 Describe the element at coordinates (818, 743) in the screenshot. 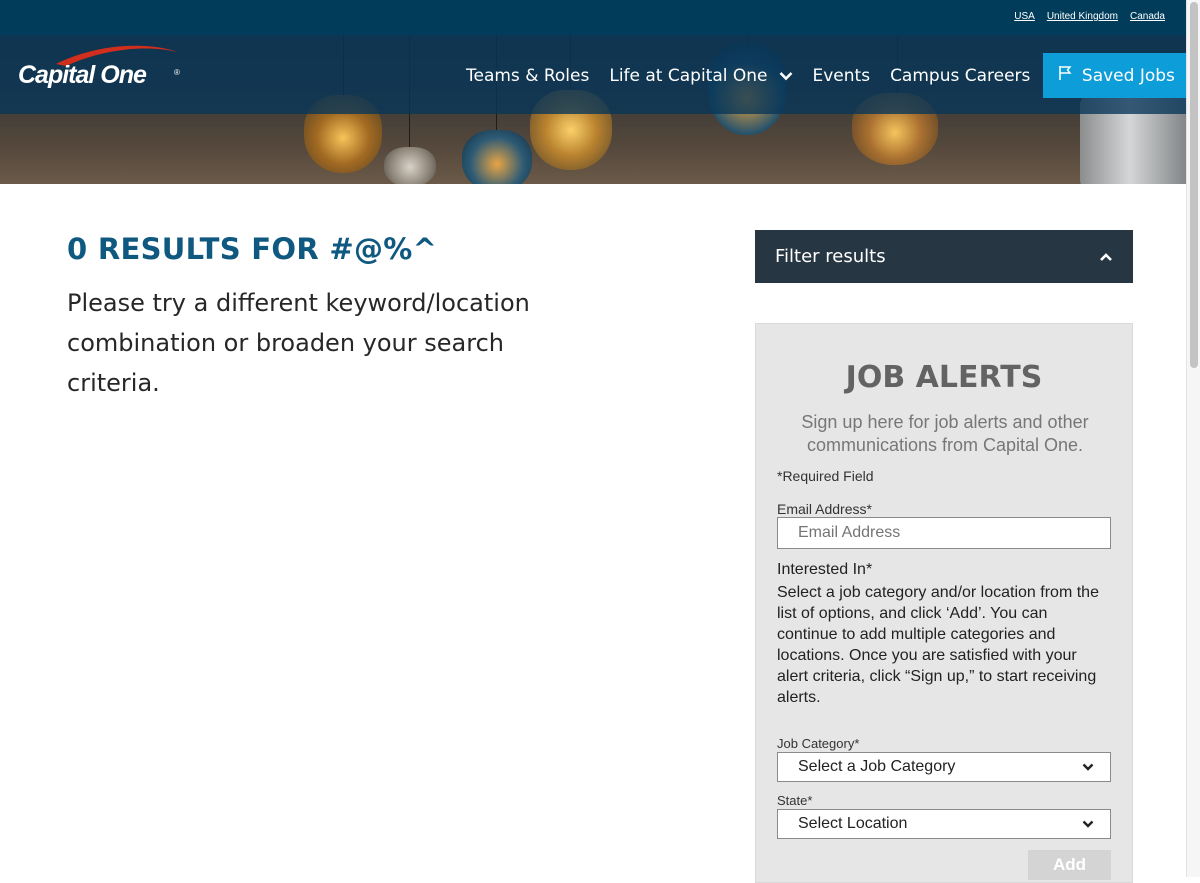

I see `job-category-label: Job Category*` at that location.